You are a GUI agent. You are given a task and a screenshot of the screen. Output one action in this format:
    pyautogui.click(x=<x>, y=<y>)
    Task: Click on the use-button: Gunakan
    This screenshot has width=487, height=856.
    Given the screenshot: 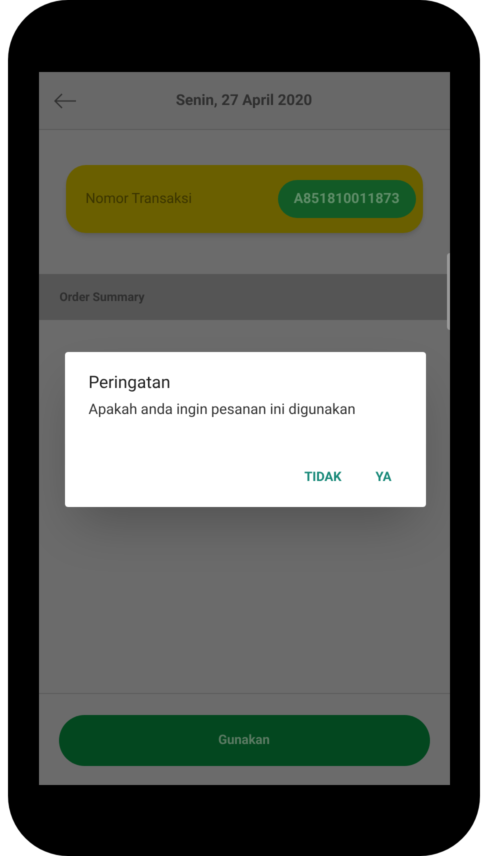 What is the action you would take?
    pyautogui.click(x=244, y=740)
    